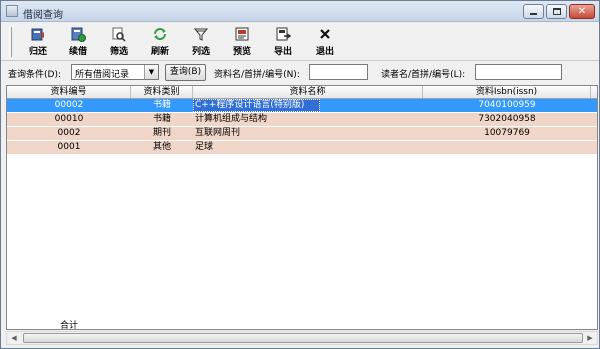 Image resolution: width=600 pixels, height=349 pixels. What do you see at coordinates (507, 133) in the screenshot?
I see `cell-isbn: 10079769` at bounding box center [507, 133].